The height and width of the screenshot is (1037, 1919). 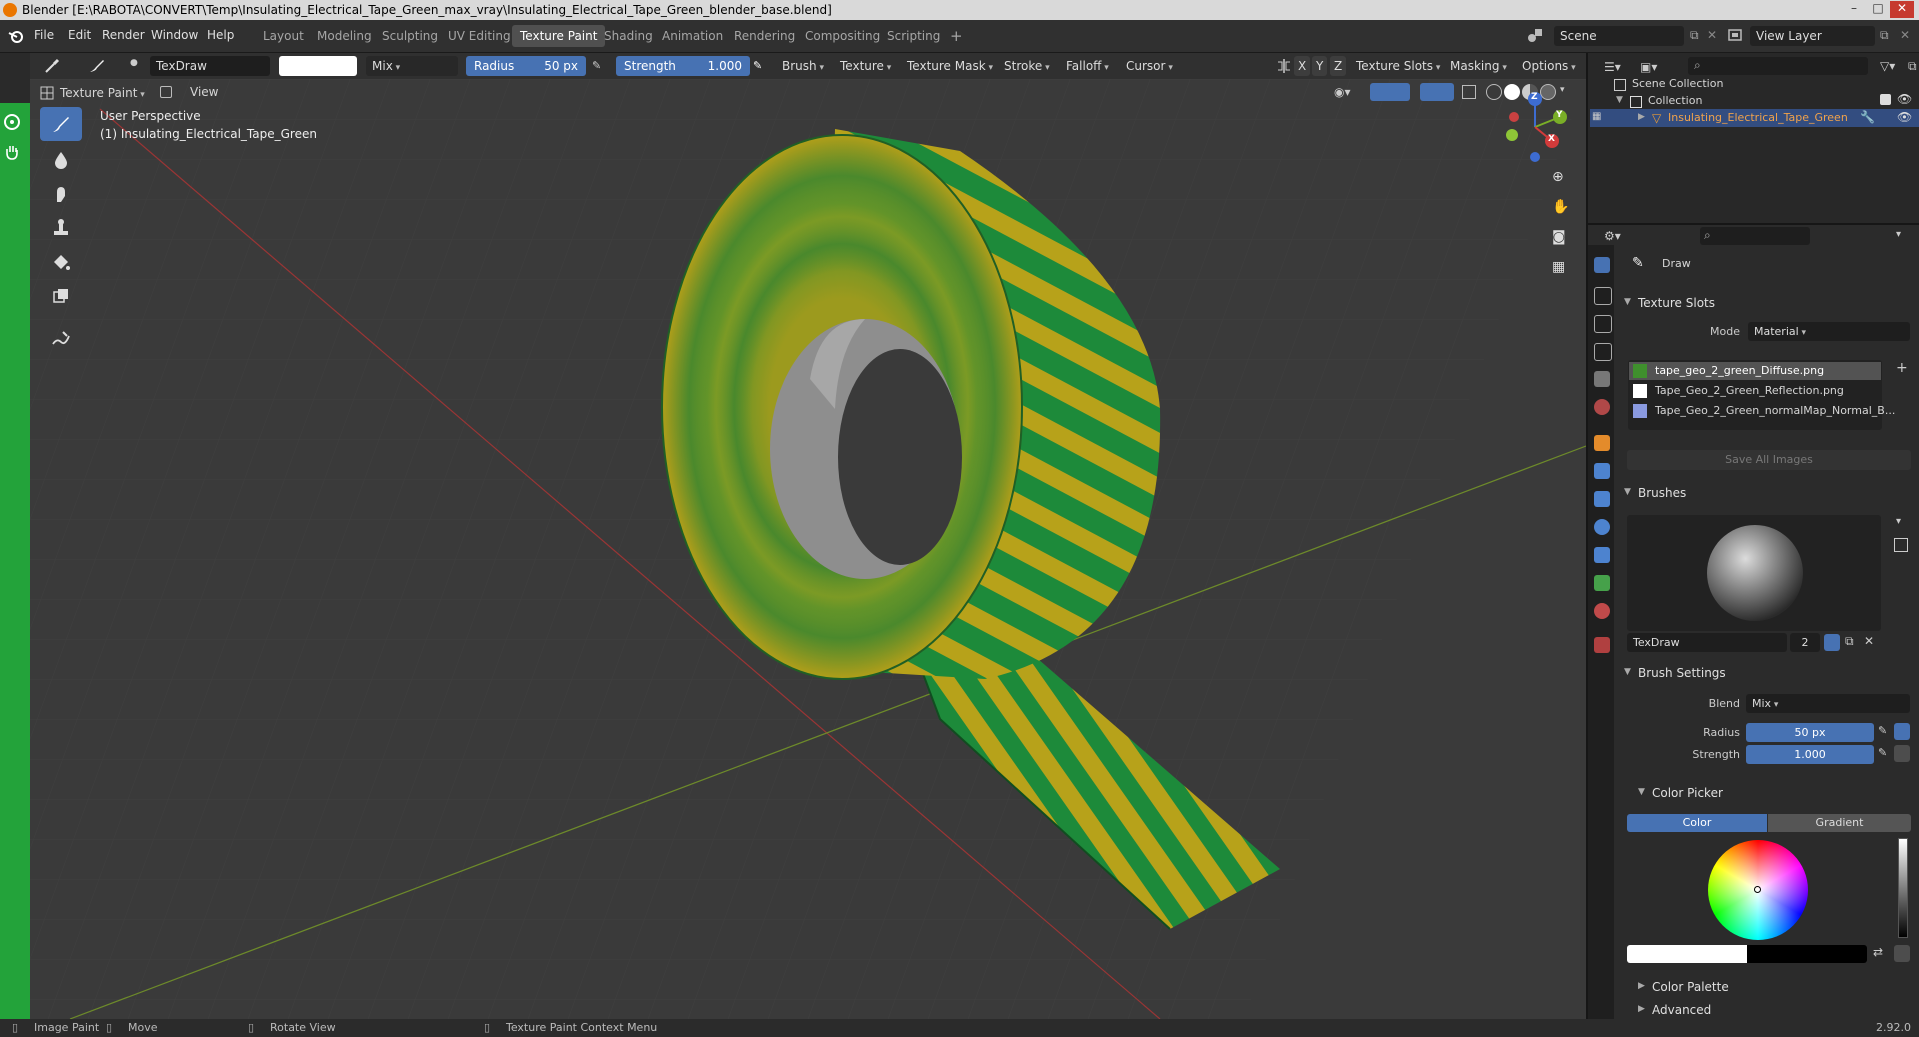 What do you see at coordinates (136, 66) in the screenshot?
I see `brush-datablock-icon: ●` at bounding box center [136, 66].